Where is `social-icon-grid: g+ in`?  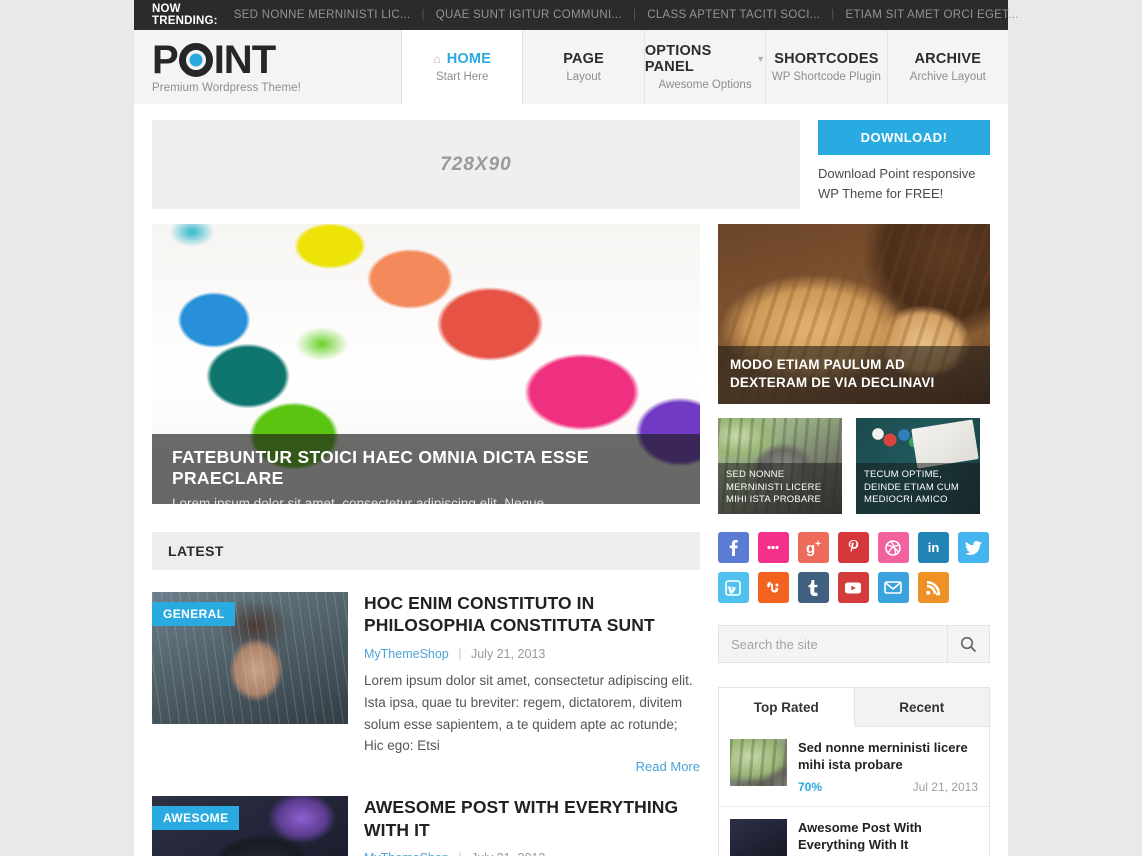 social-icon-grid: g+ in is located at coordinates (853, 567).